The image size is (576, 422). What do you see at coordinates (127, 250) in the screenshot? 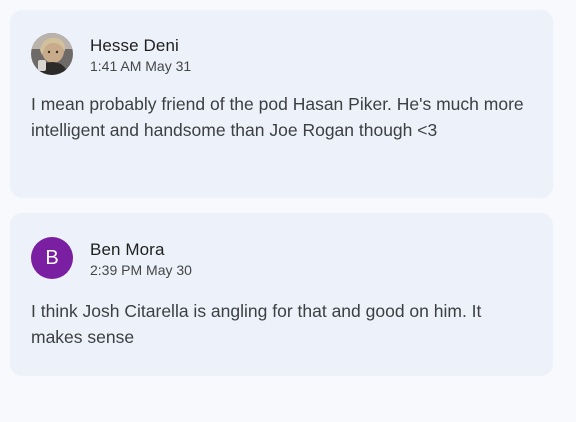
I see `comment-author: Ben Mora` at bounding box center [127, 250].